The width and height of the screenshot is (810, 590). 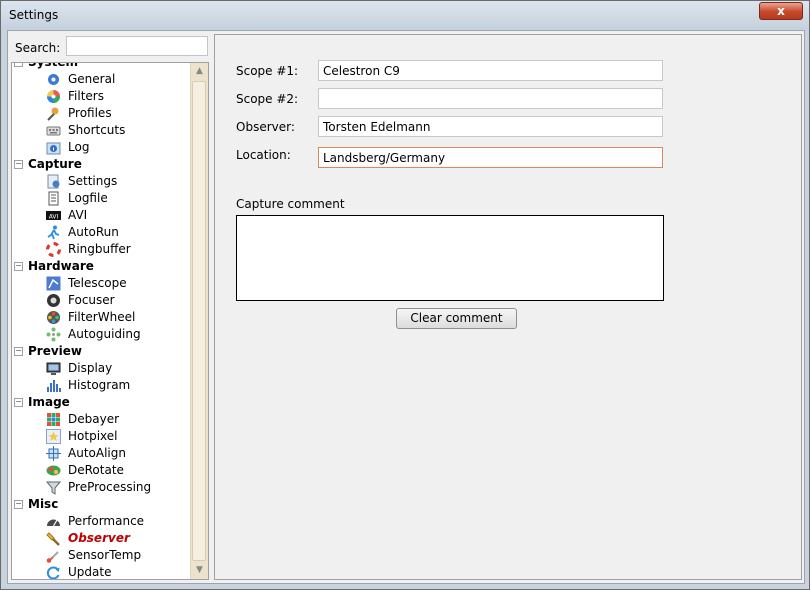 What do you see at coordinates (53, 79) in the screenshot?
I see `gear-icon` at bounding box center [53, 79].